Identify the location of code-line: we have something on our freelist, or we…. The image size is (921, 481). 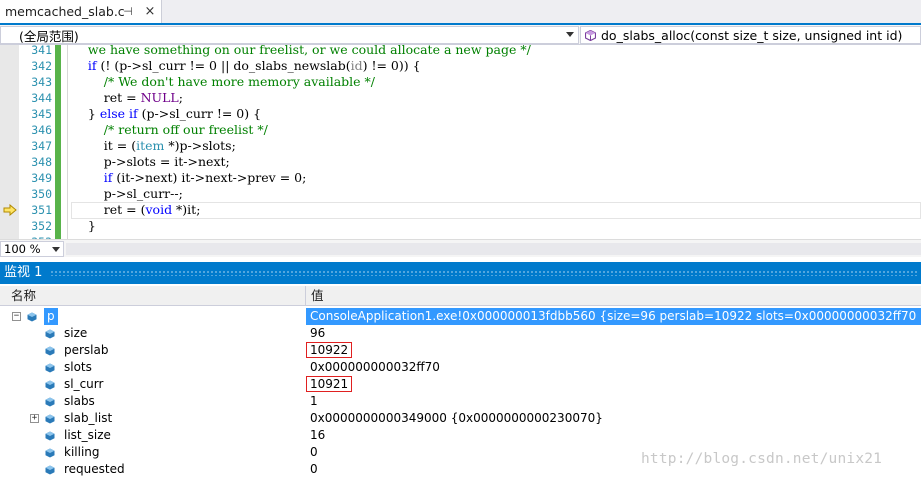
(301, 51).